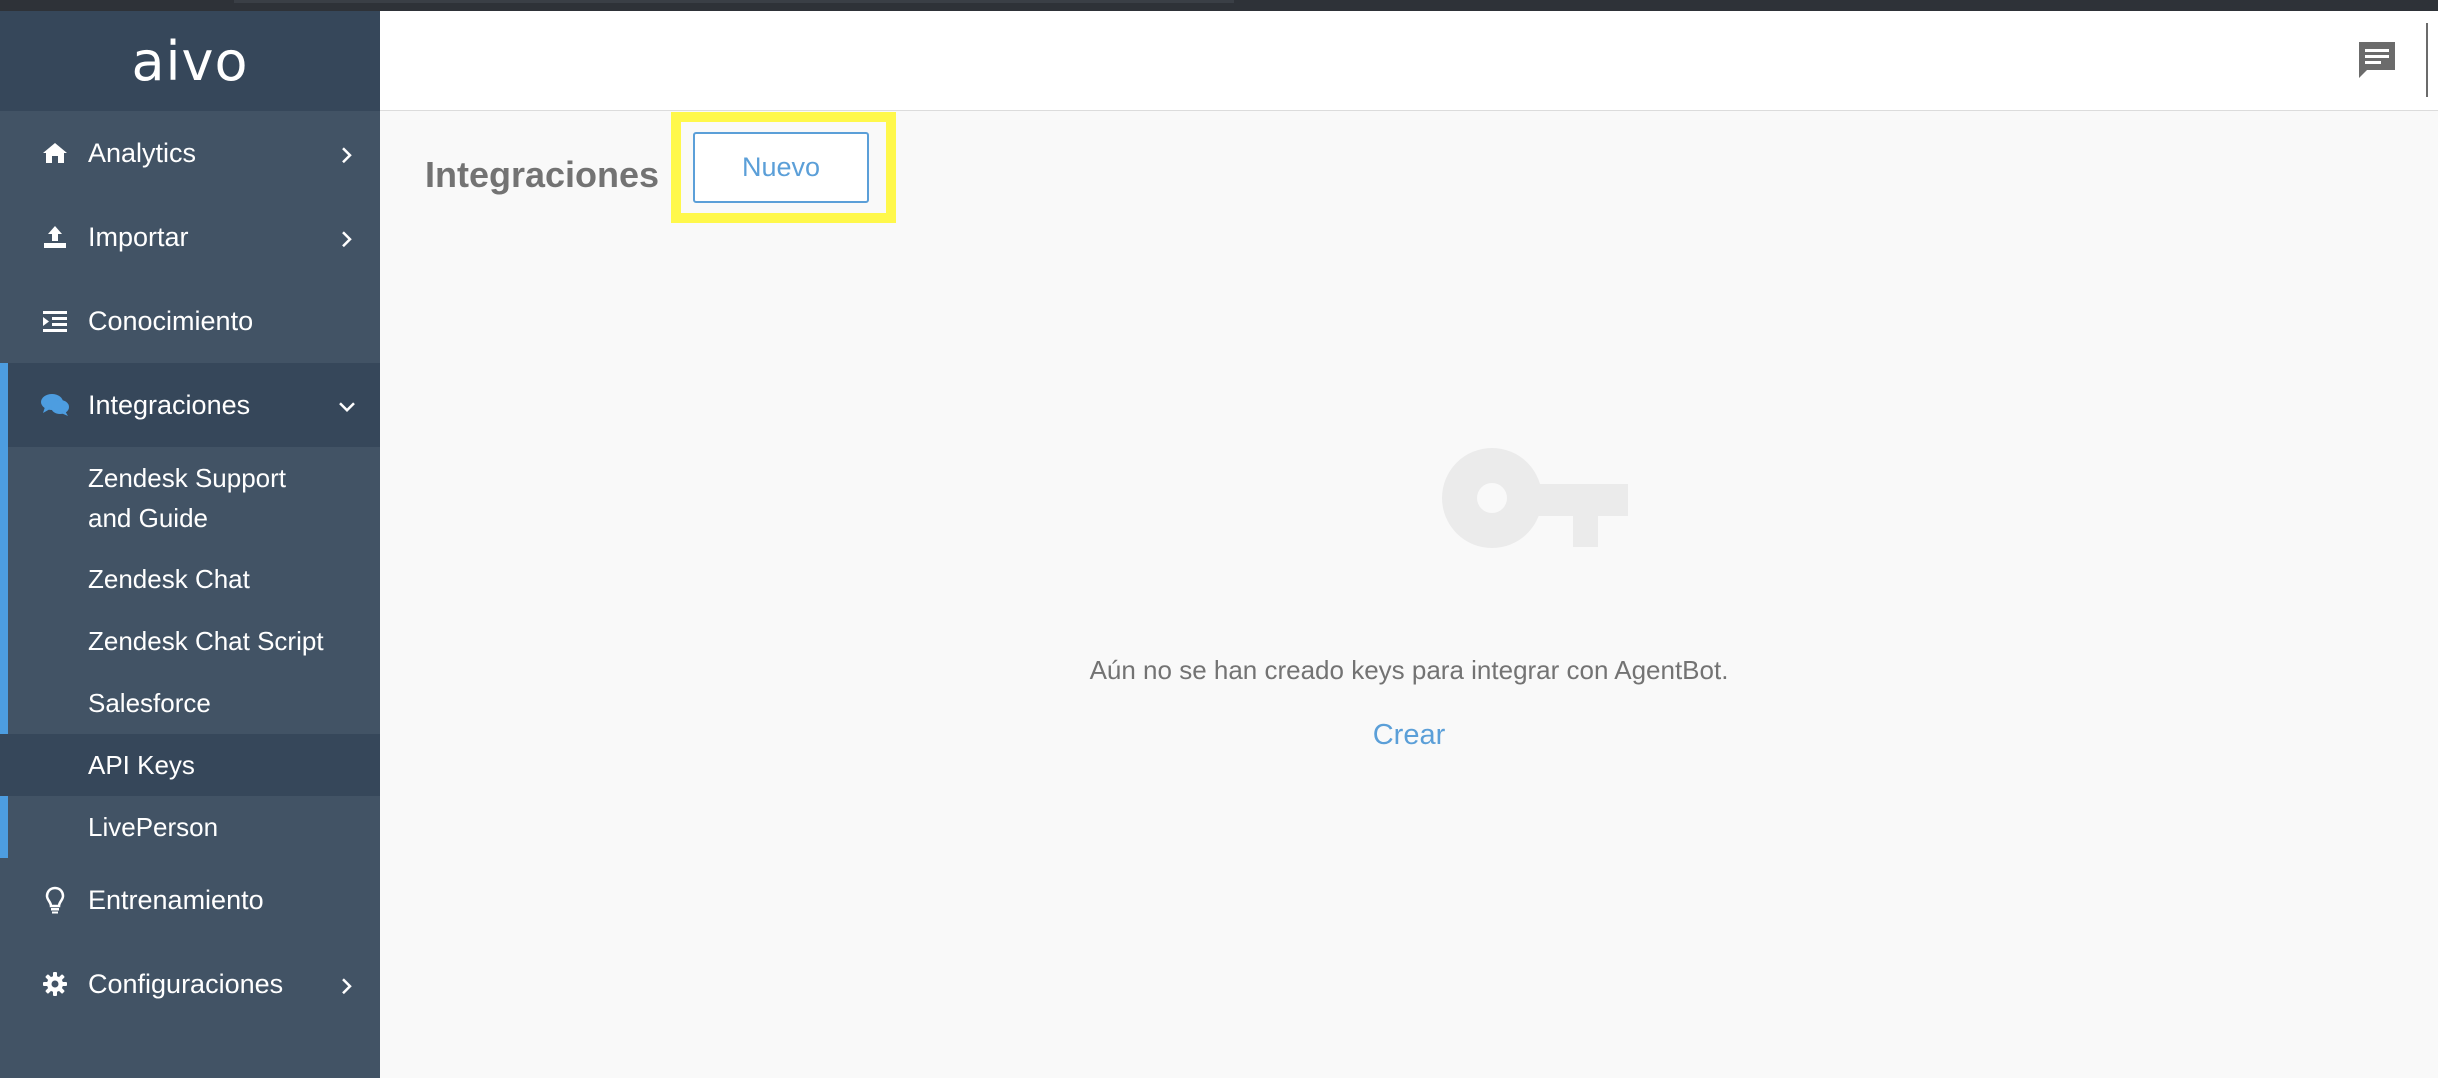 The height and width of the screenshot is (1078, 2438). What do you see at coordinates (1409, 61) in the screenshot?
I see `top-header` at bounding box center [1409, 61].